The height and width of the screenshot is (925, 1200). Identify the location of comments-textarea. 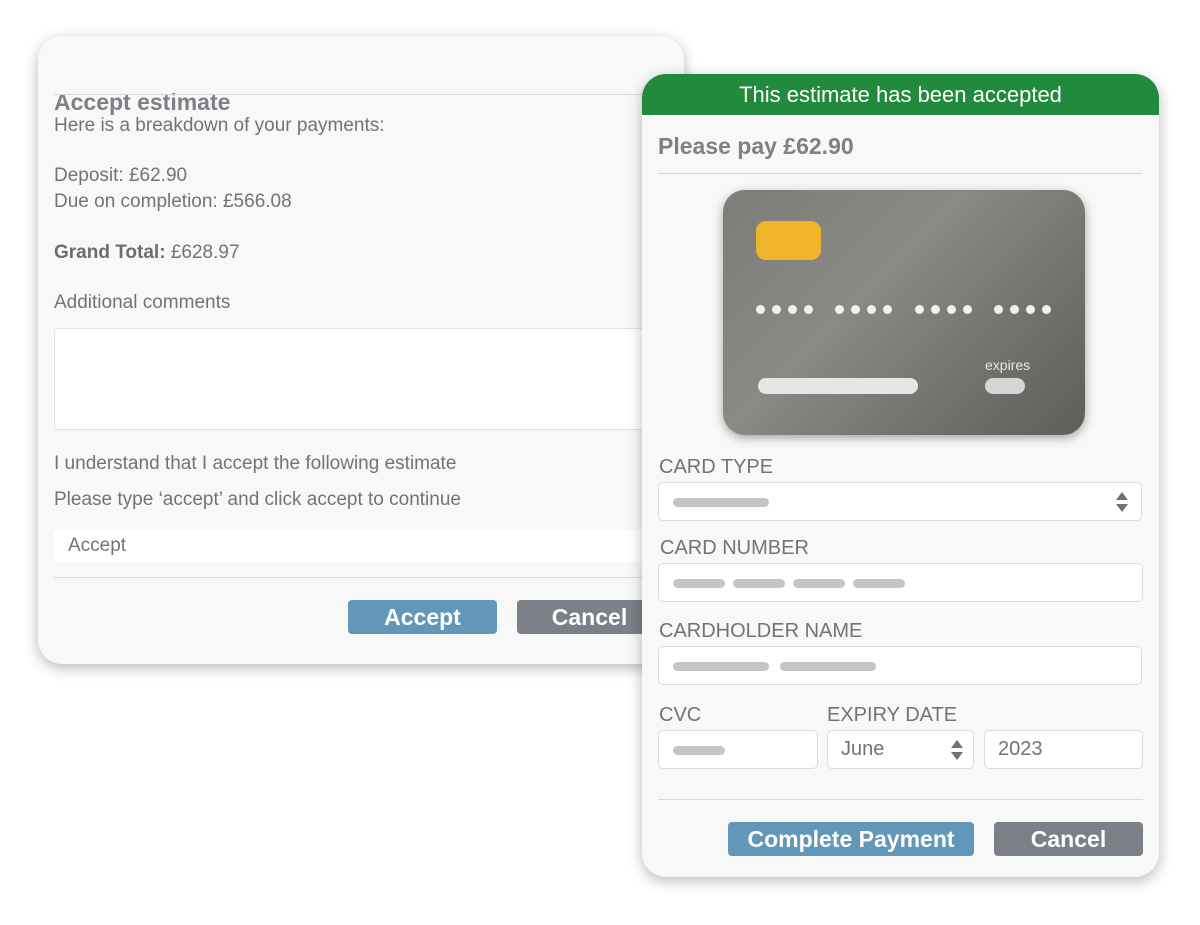
(364, 379).